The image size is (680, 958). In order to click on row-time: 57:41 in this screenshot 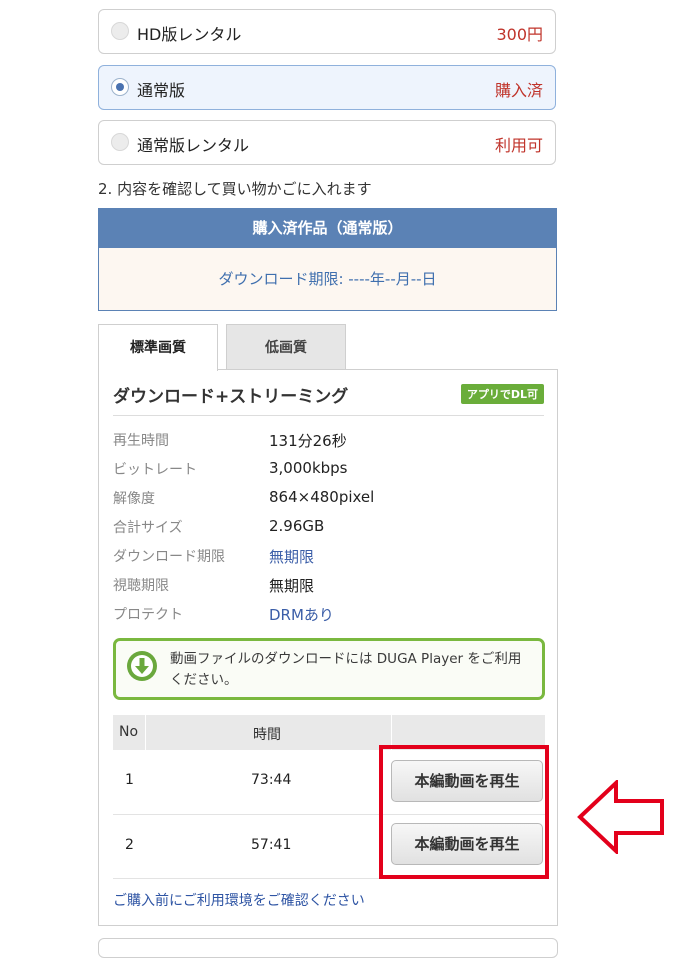, I will do `click(271, 845)`.